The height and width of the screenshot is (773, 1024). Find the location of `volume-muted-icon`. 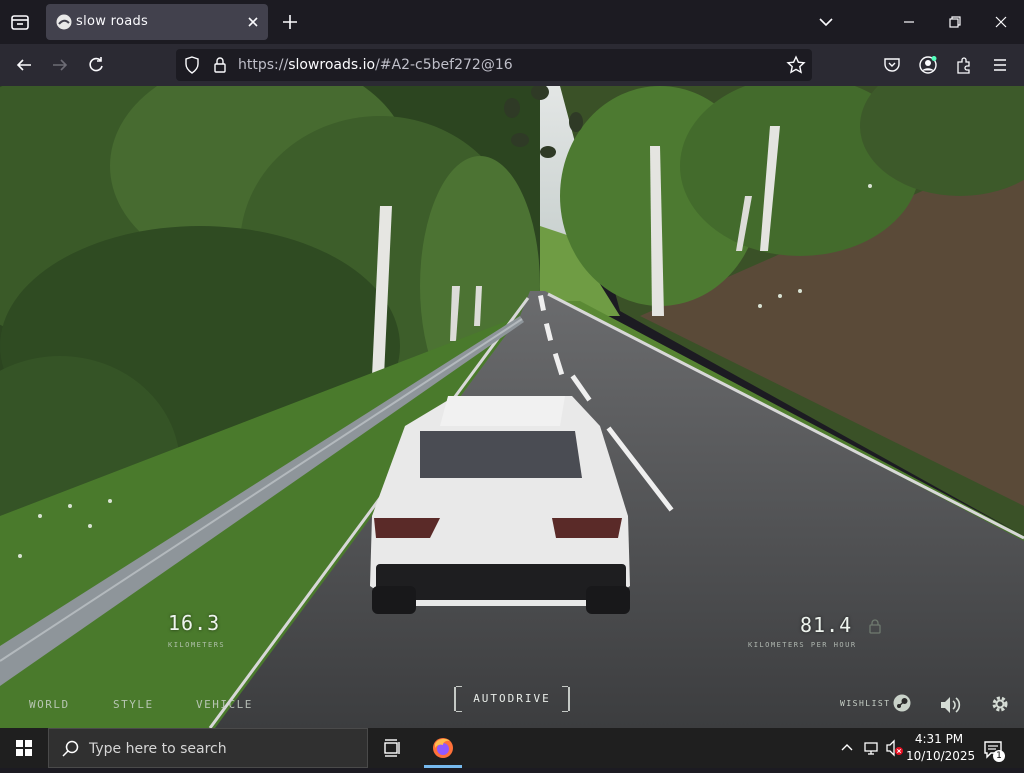

volume-muted-icon is located at coordinates (894, 748).